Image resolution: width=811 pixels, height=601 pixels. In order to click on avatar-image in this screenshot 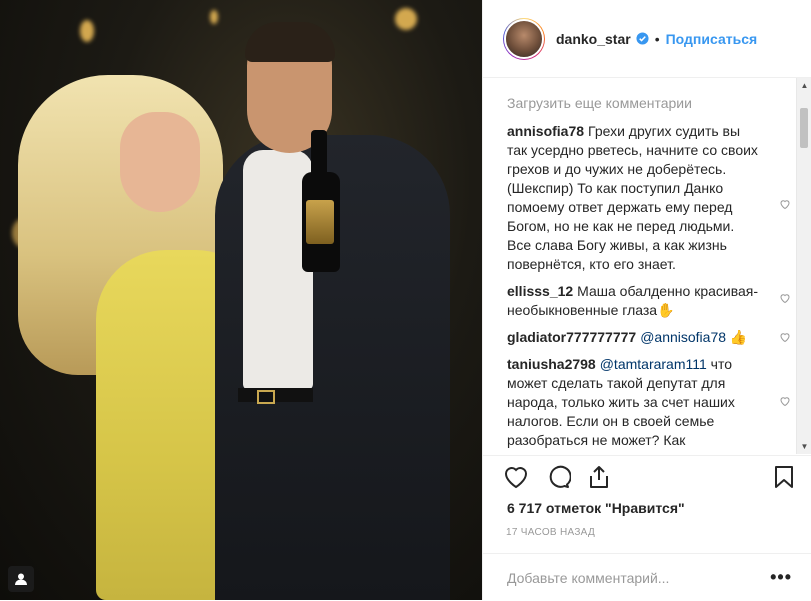, I will do `click(524, 38)`.